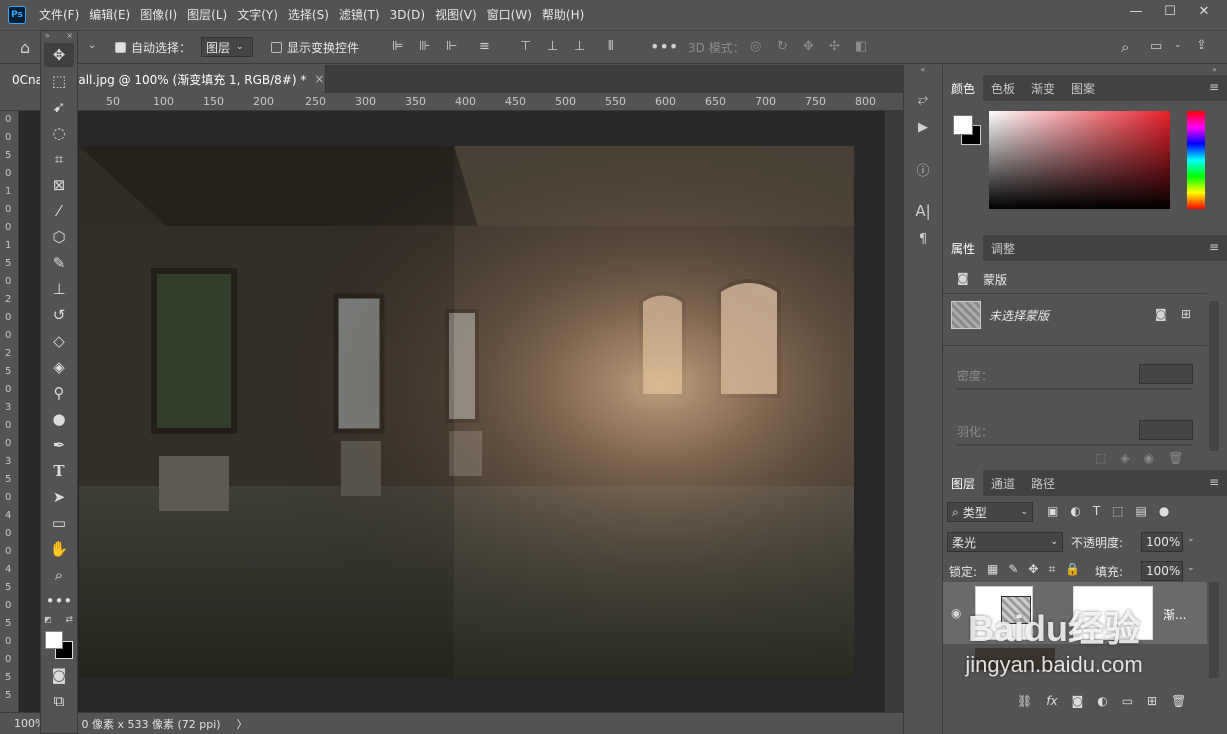 The height and width of the screenshot is (734, 1227). What do you see at coordinates (1075, 511) in the screenshot?
I see `filter-adjustment-icon: ◐` at bounding box center [1075, 511].